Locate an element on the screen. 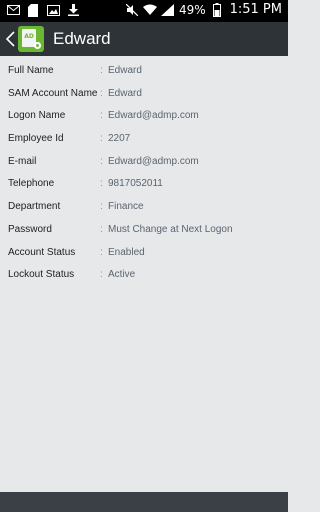 The image size is (320, 512). battery-percent: 49% is located at coordinates (192, 10).